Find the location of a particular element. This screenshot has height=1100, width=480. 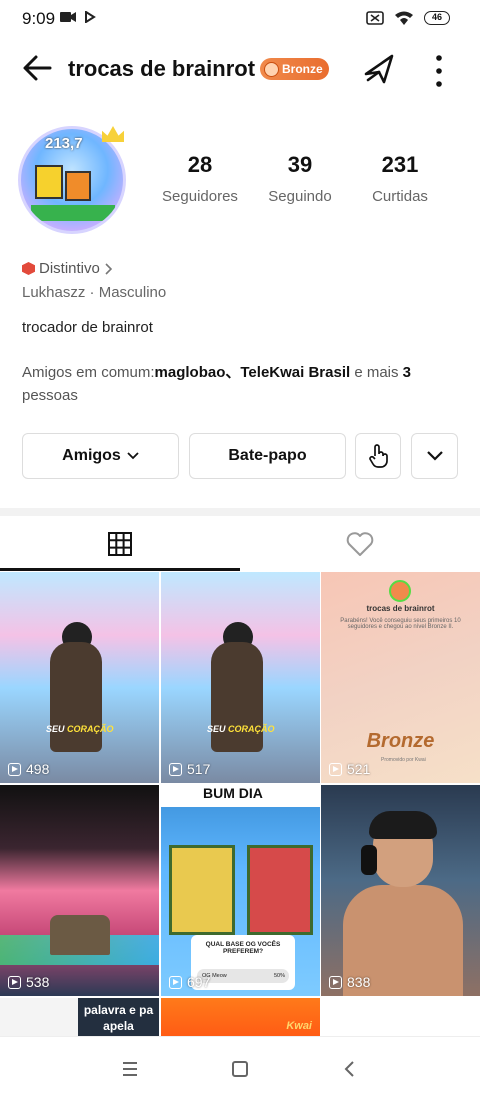

video-thumbnail: Kwai is located at coordinates (240, 1018).